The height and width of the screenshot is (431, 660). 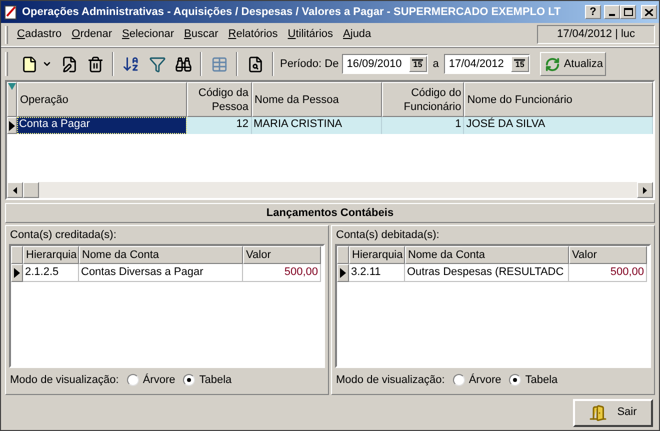 I want to click on table-cell: Conta a Pagar, so click(x=101, y=125).